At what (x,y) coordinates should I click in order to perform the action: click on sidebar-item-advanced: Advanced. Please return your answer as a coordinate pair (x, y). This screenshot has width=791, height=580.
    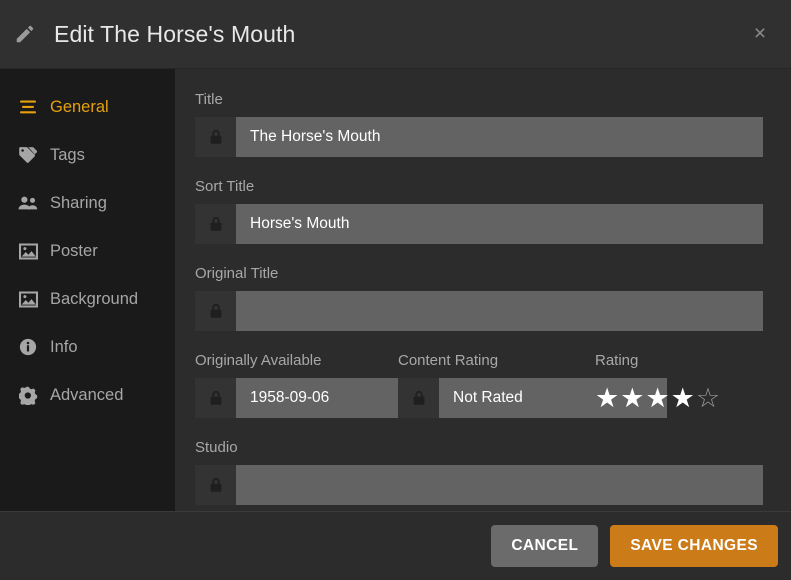
    Looking at the image, I should click on (87, 395).